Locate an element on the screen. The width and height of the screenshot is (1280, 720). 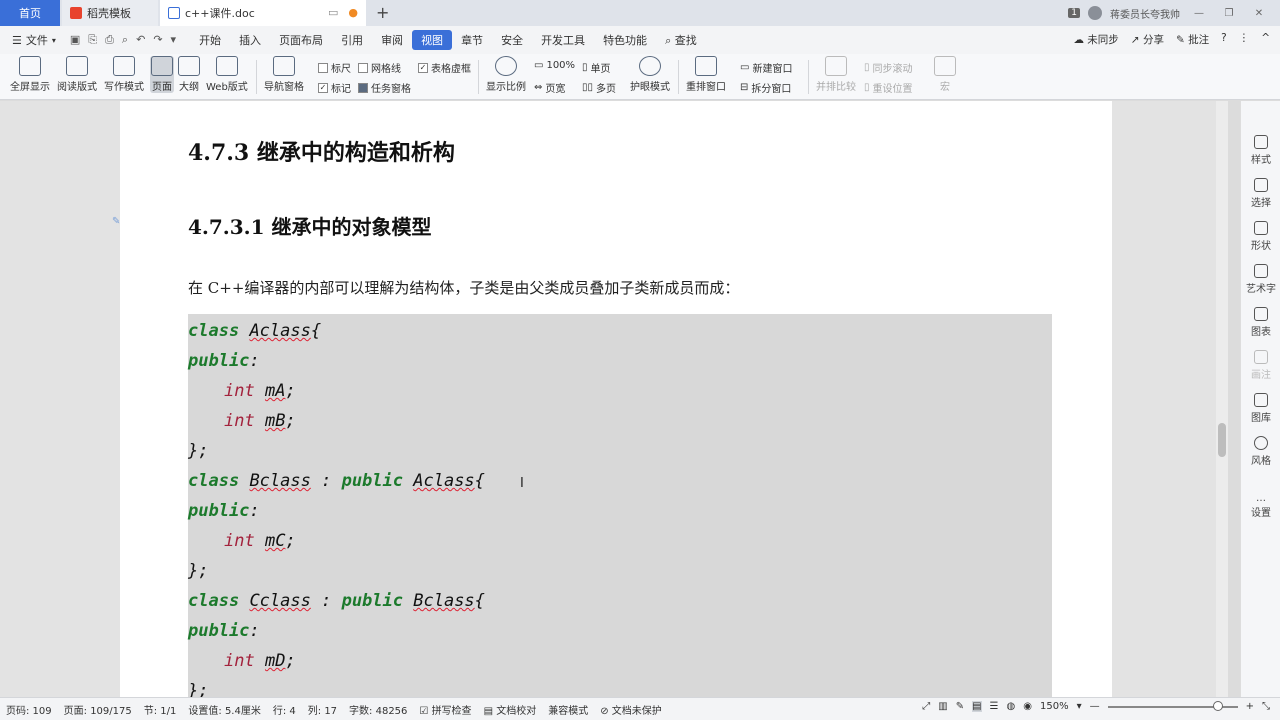
macro-button: 宏 is located at coordinates (945, 74).